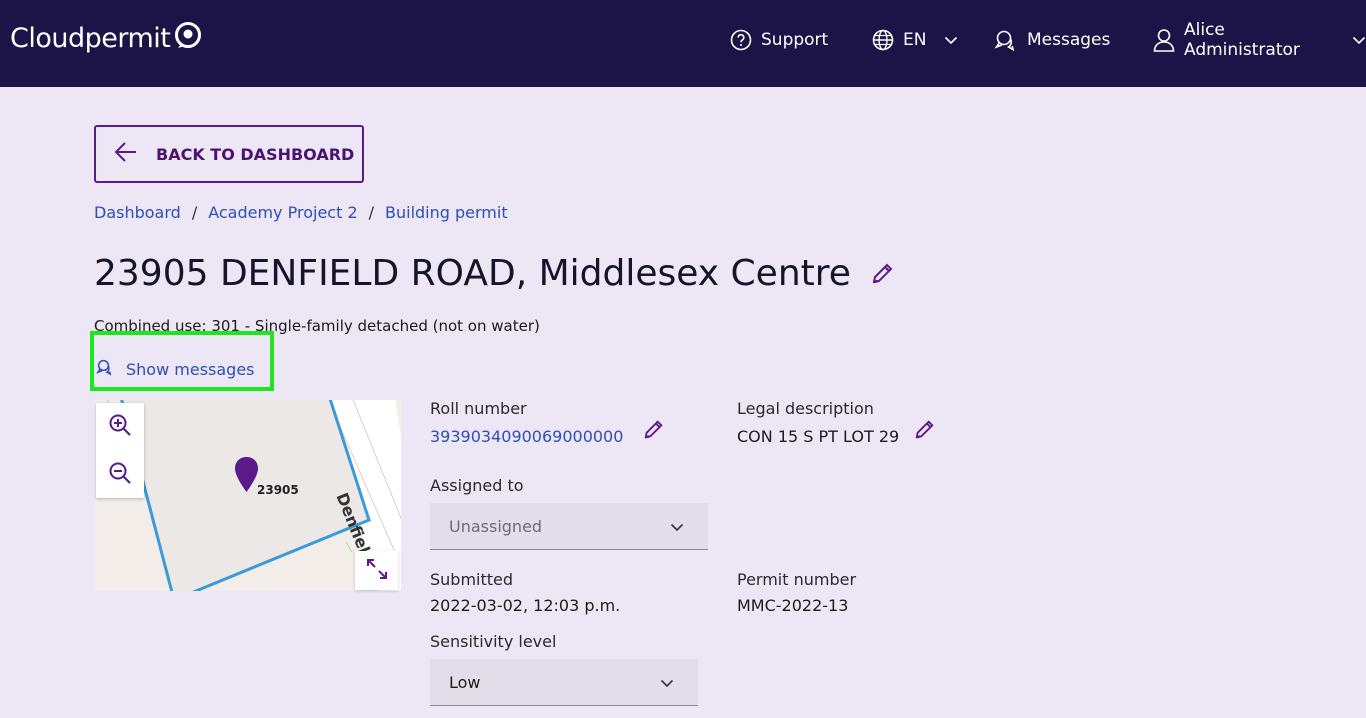 Image resolution: width=1366 pixels, height=718 pixels. What do you see at coordinates (1164, 40) in the screenshot?
I see `user-icon` at bounding box center [1164, 40].